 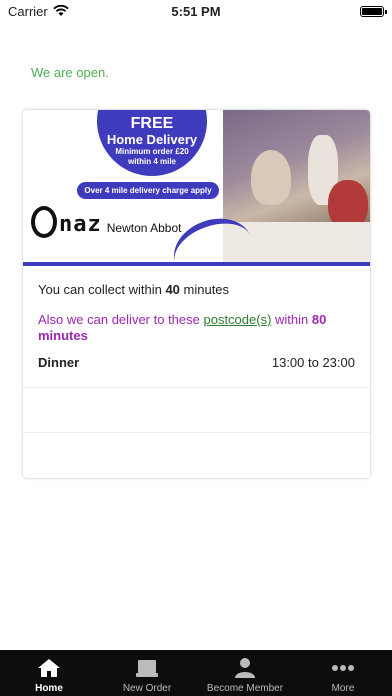 What do you see at coordinates (80, 224) in the screenshot?
I see `logo-brand: naz` at bounding box center [80, 224].